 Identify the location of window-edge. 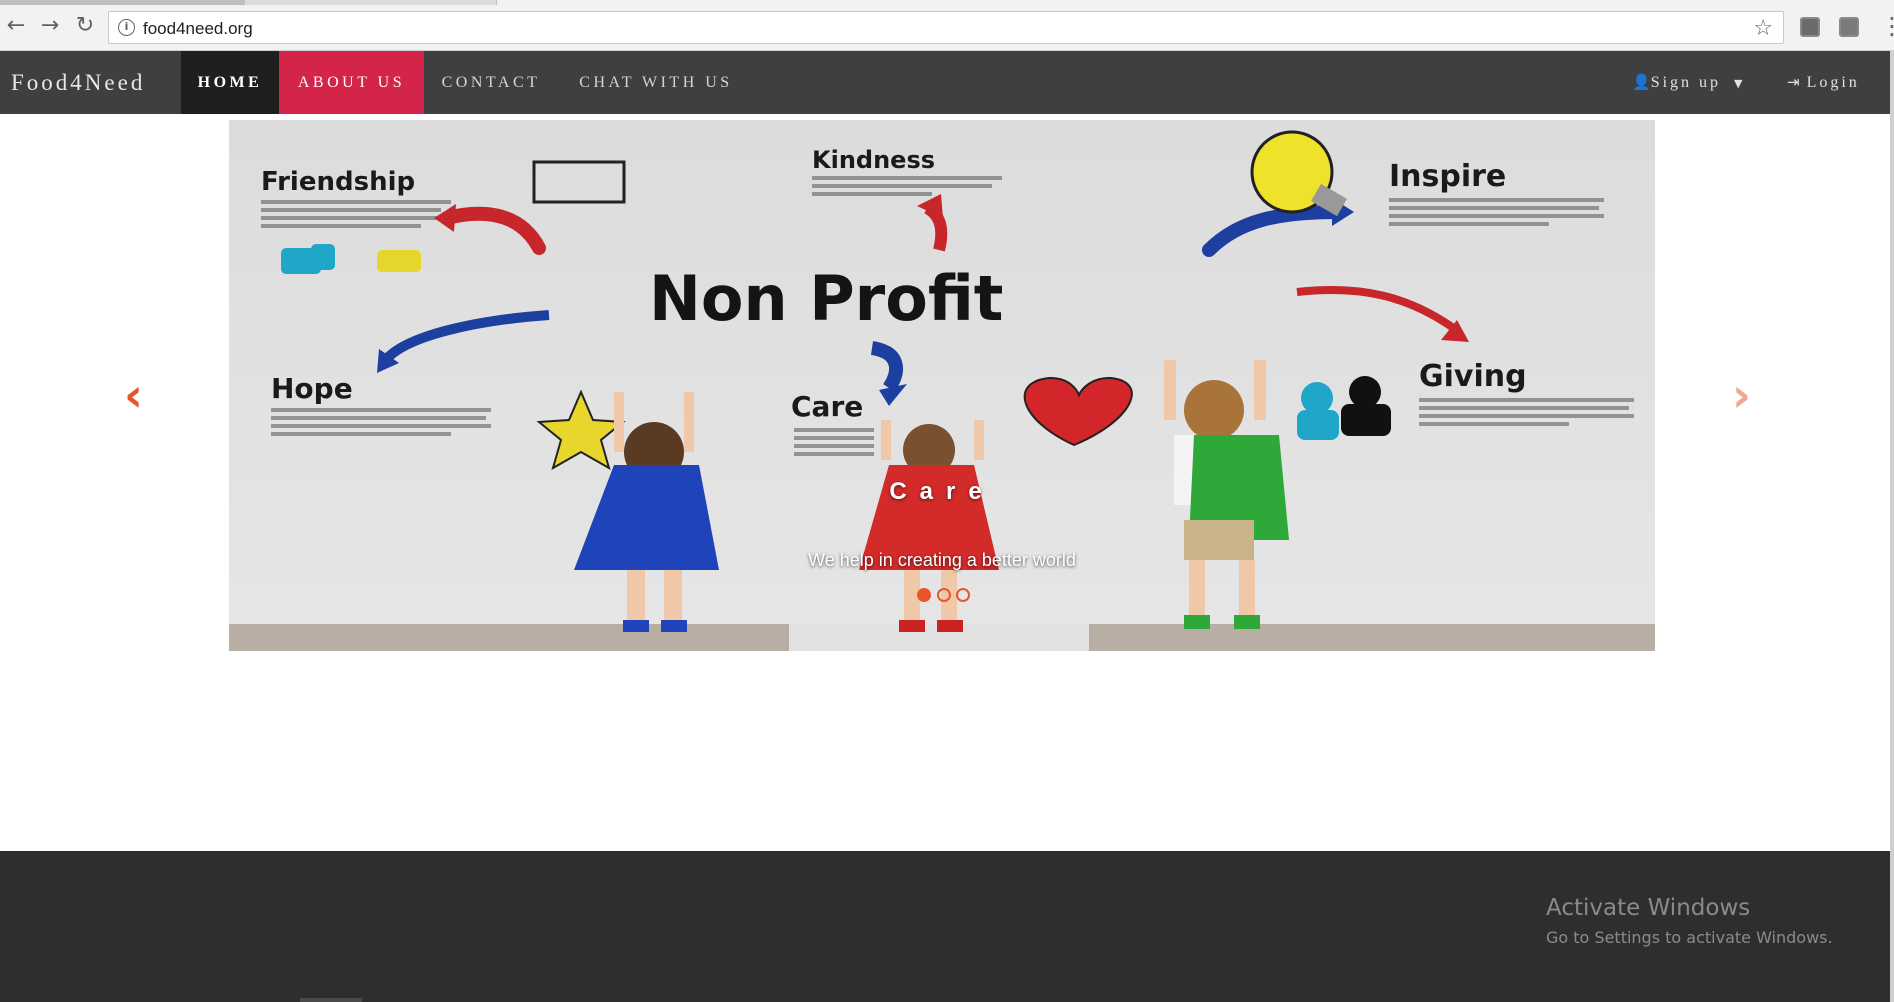
(1892, 526).